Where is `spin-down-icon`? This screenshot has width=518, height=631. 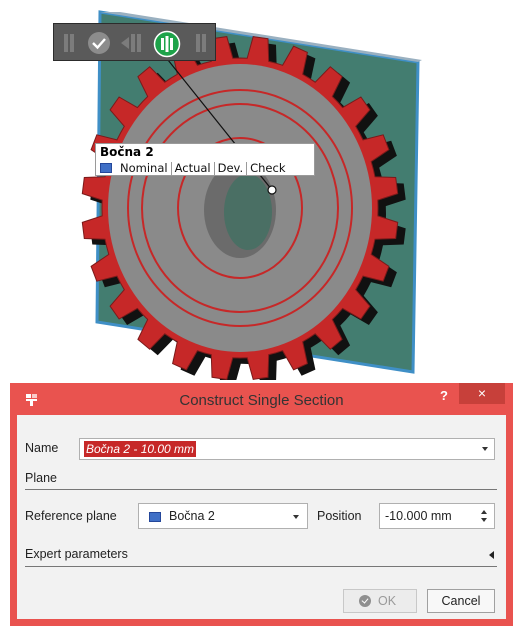
spin-down-icon is located at coordinates (484, 520).